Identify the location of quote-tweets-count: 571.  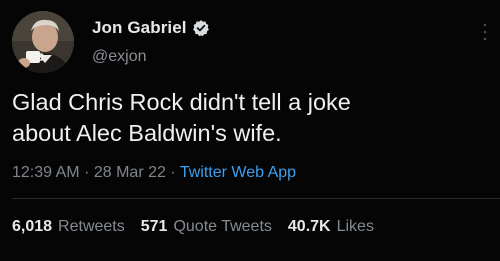
(154, 226).